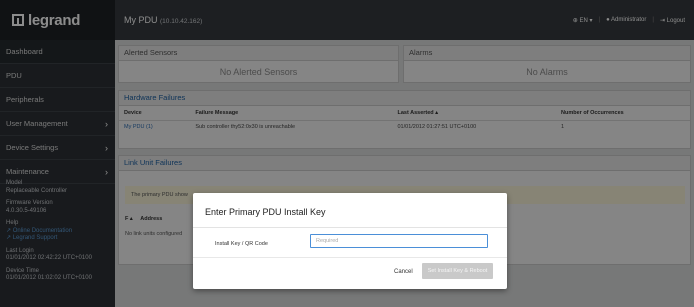 Image resolution: width=694 pixels, height=307 pixels. I want to click on dialog-title: Enter Primary PDU Install Key, so click(265, 212).